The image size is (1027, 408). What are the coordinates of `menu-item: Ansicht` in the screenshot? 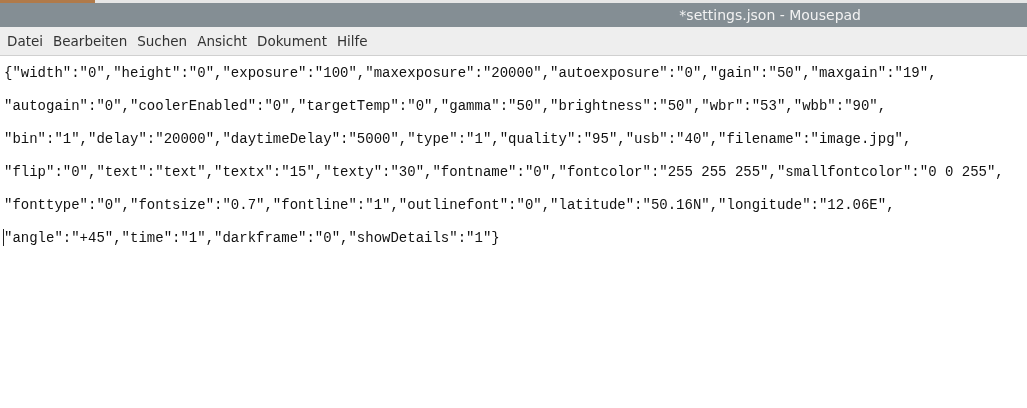 It's located at (222, 41).